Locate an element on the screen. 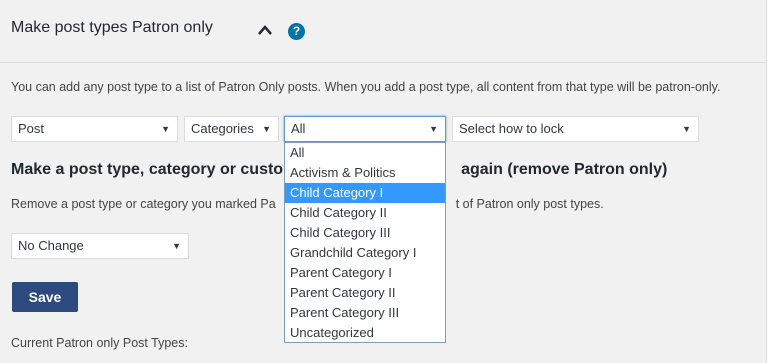  help-icon: ? is located at coordinates (296, 31).